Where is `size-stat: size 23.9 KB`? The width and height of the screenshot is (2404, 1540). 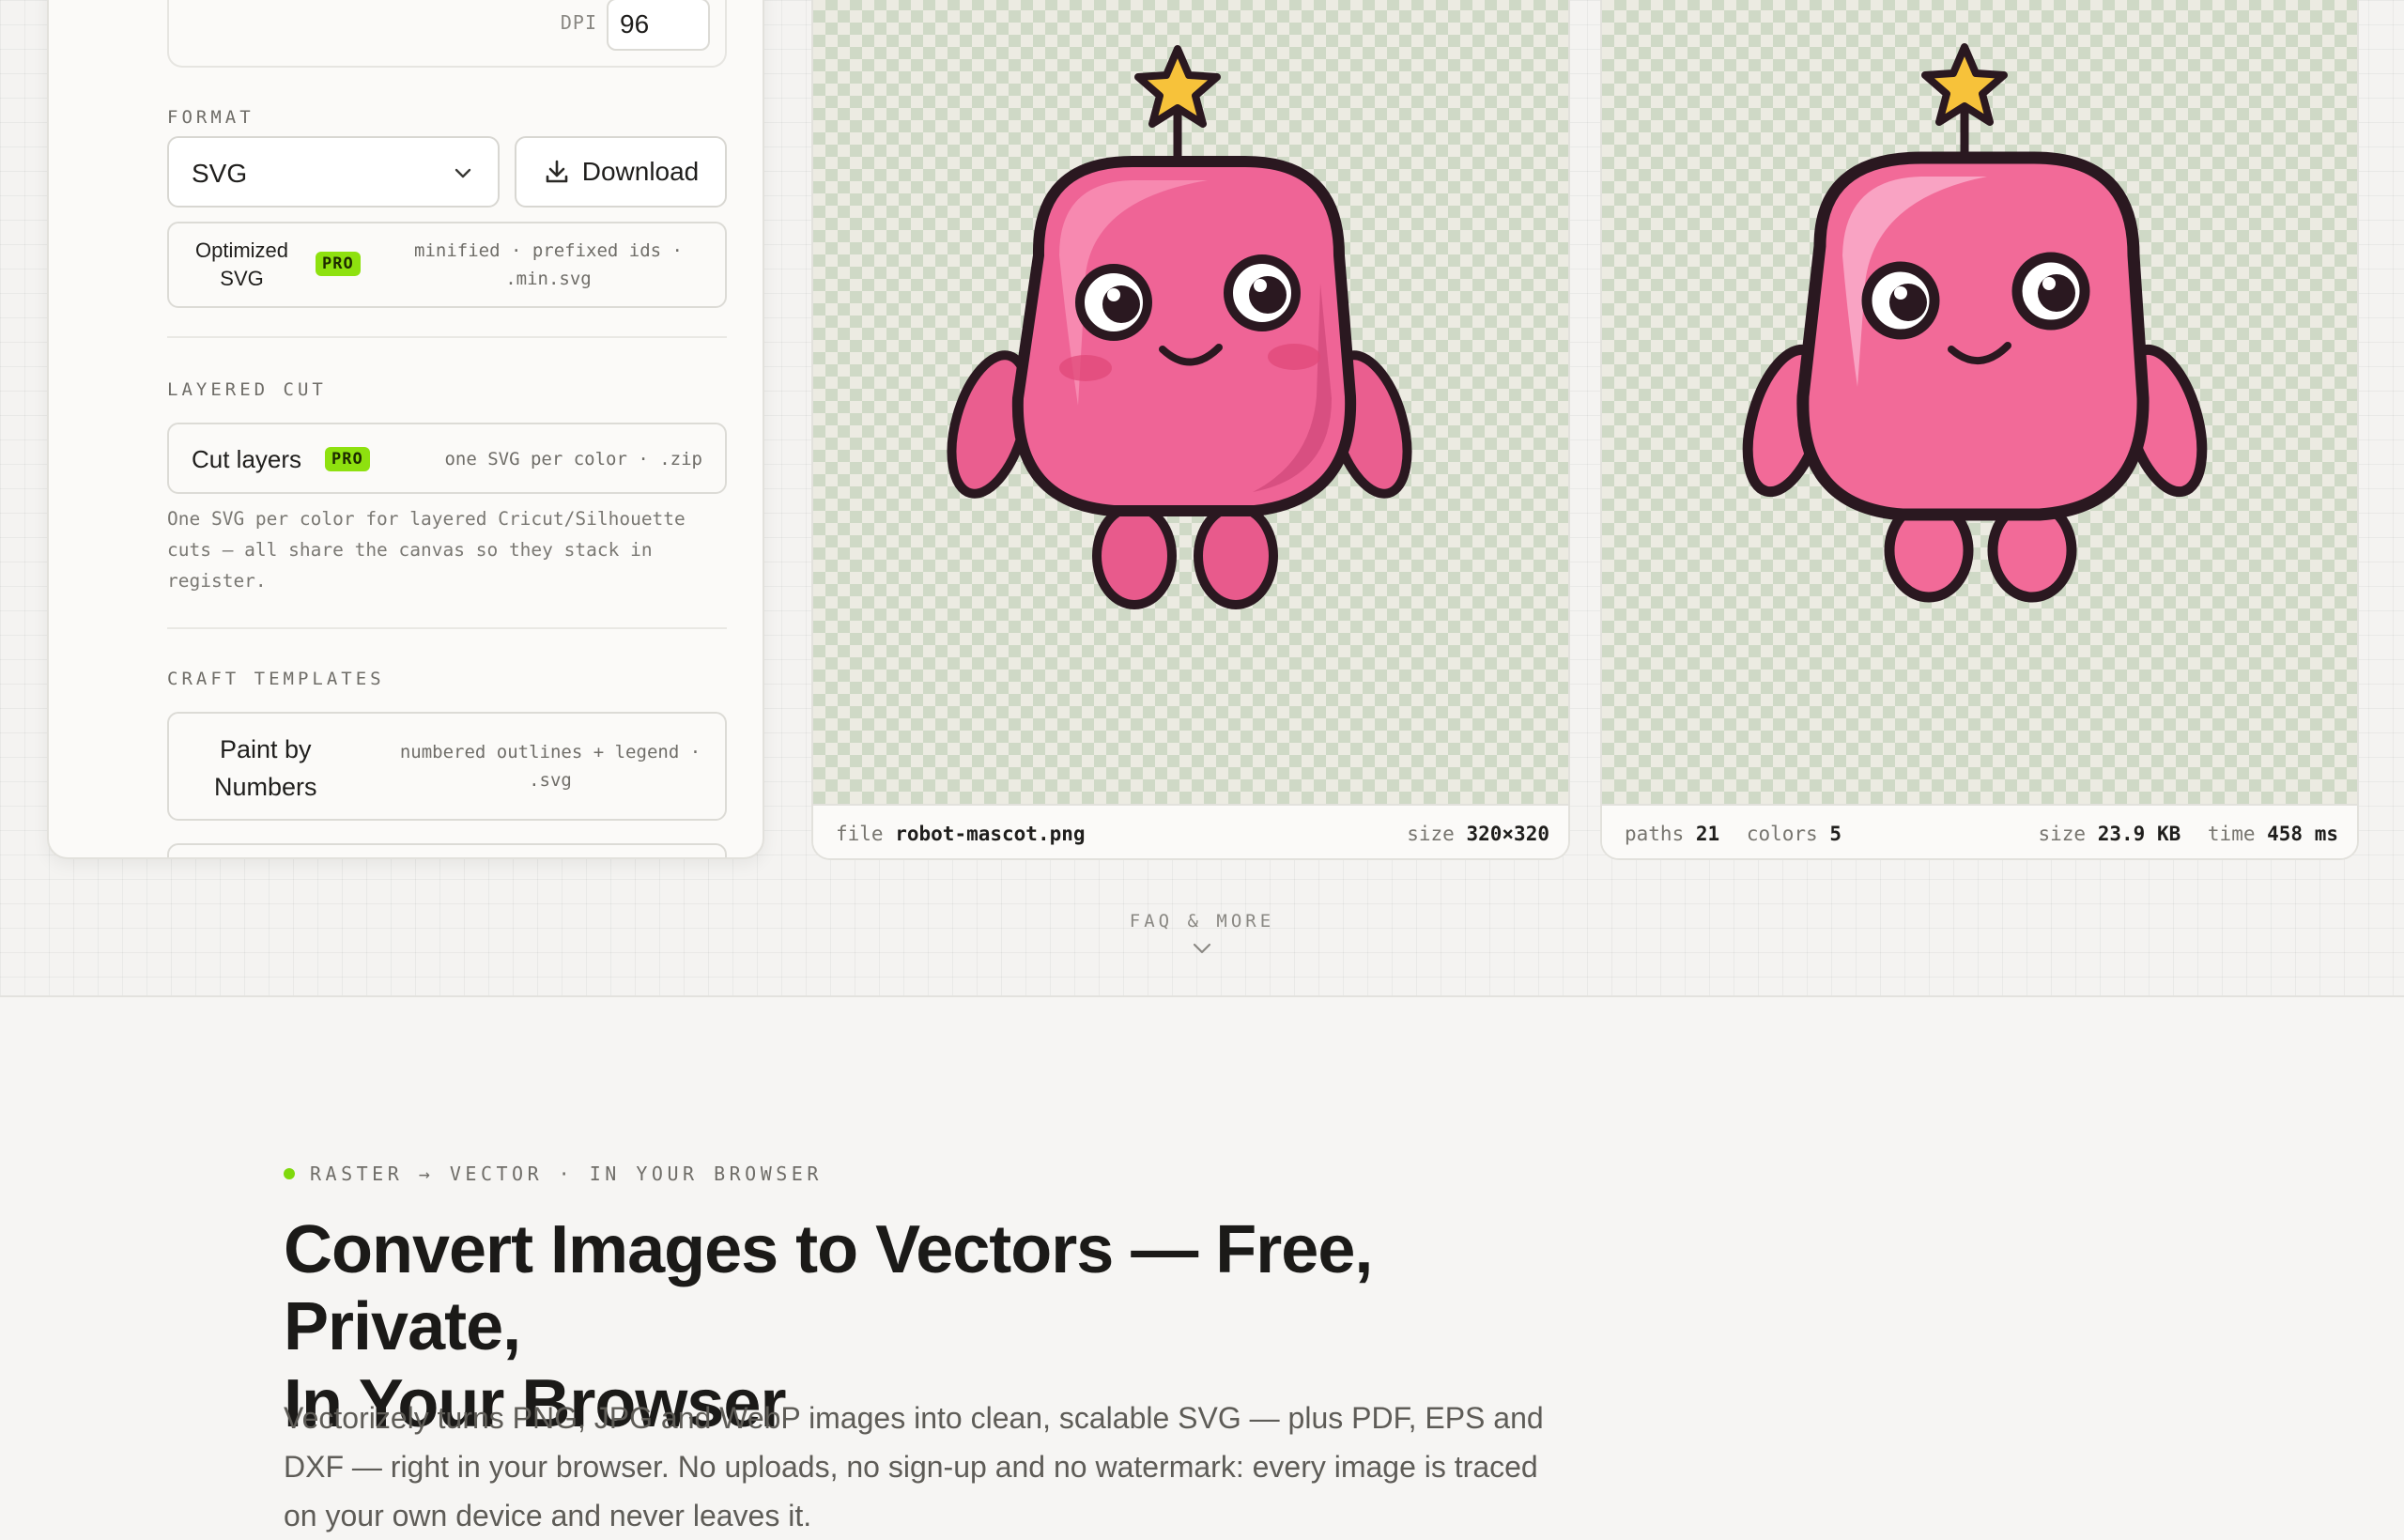 size-stat: size 23.9 KB is located at coordinates (2116, 834).